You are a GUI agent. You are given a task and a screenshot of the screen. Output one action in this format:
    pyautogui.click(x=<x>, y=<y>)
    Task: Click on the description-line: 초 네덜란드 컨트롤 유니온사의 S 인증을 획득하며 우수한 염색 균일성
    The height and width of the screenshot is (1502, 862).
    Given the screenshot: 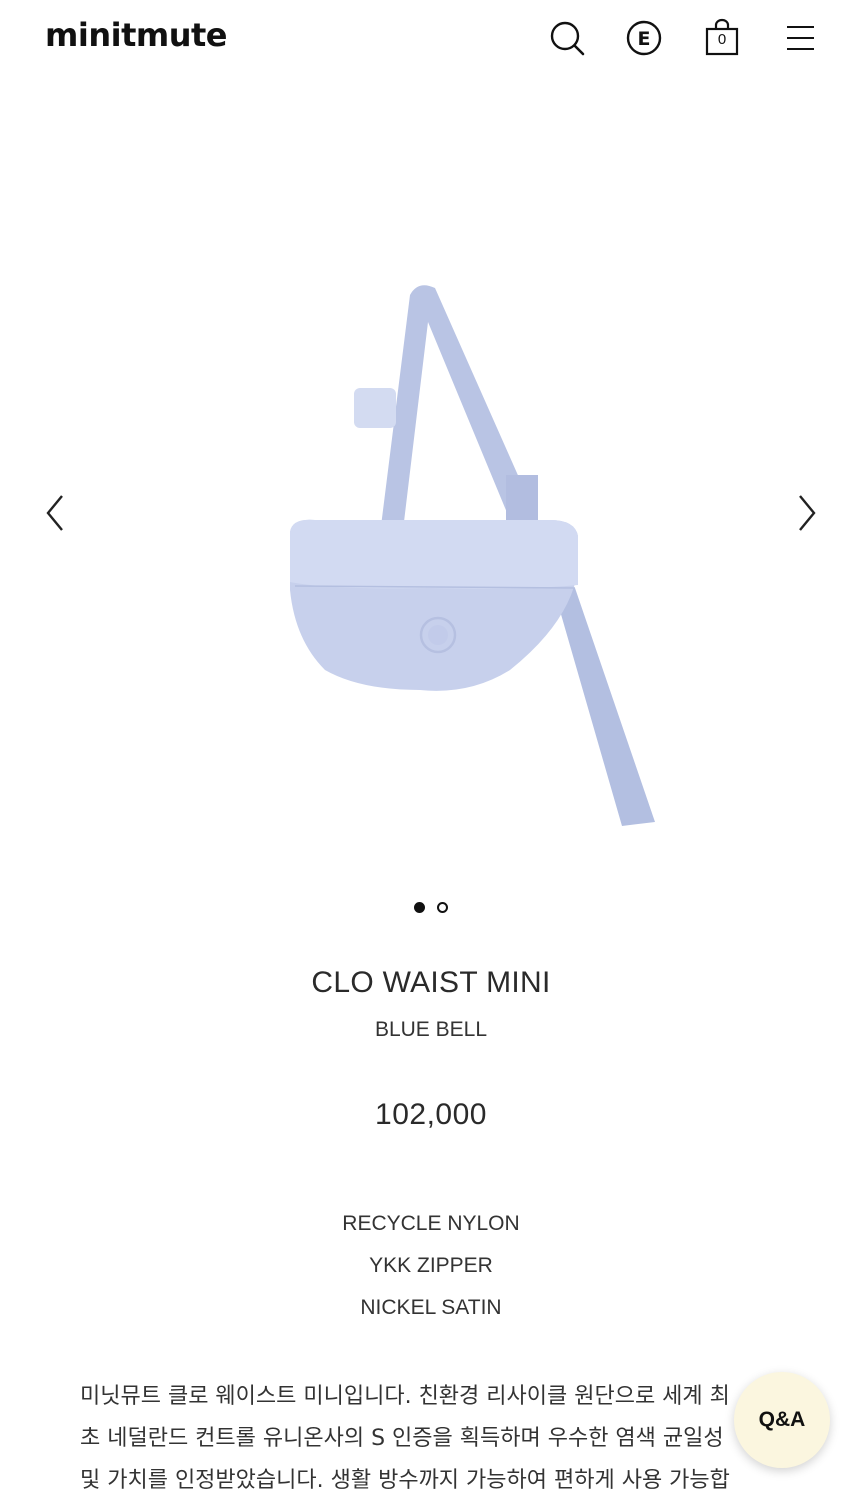 What is the action you would take?
    pyautogui.click(x=402, y=1438)
    